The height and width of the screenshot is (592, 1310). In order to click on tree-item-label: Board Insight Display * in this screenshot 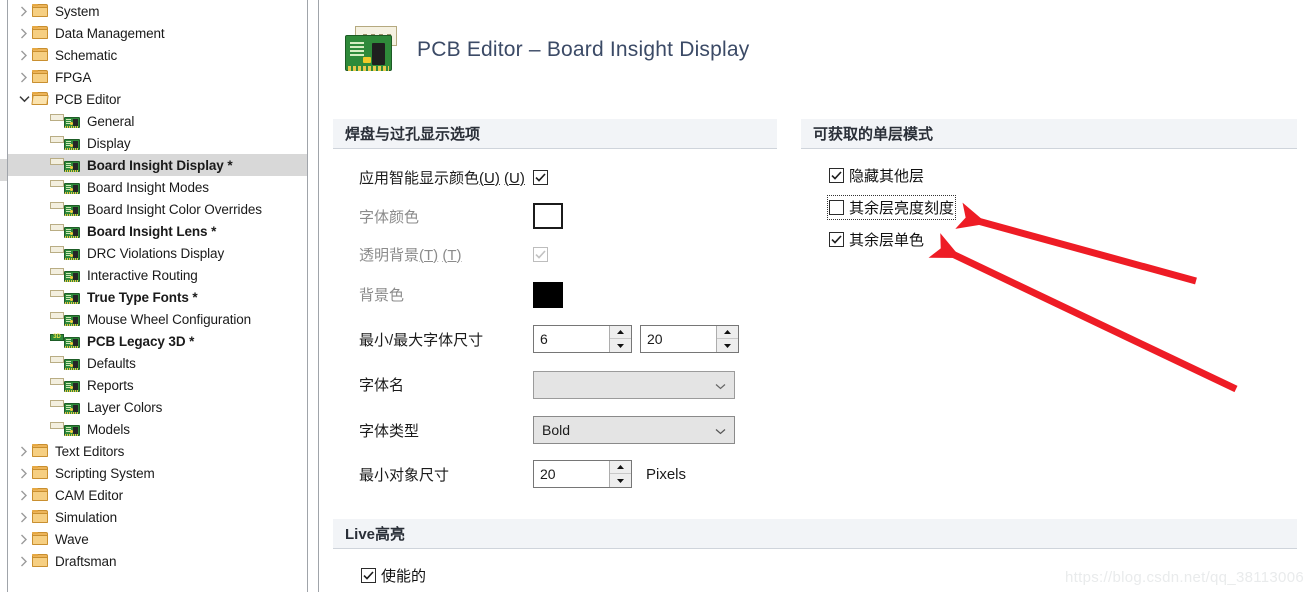, I will do `click(160, 165)`.